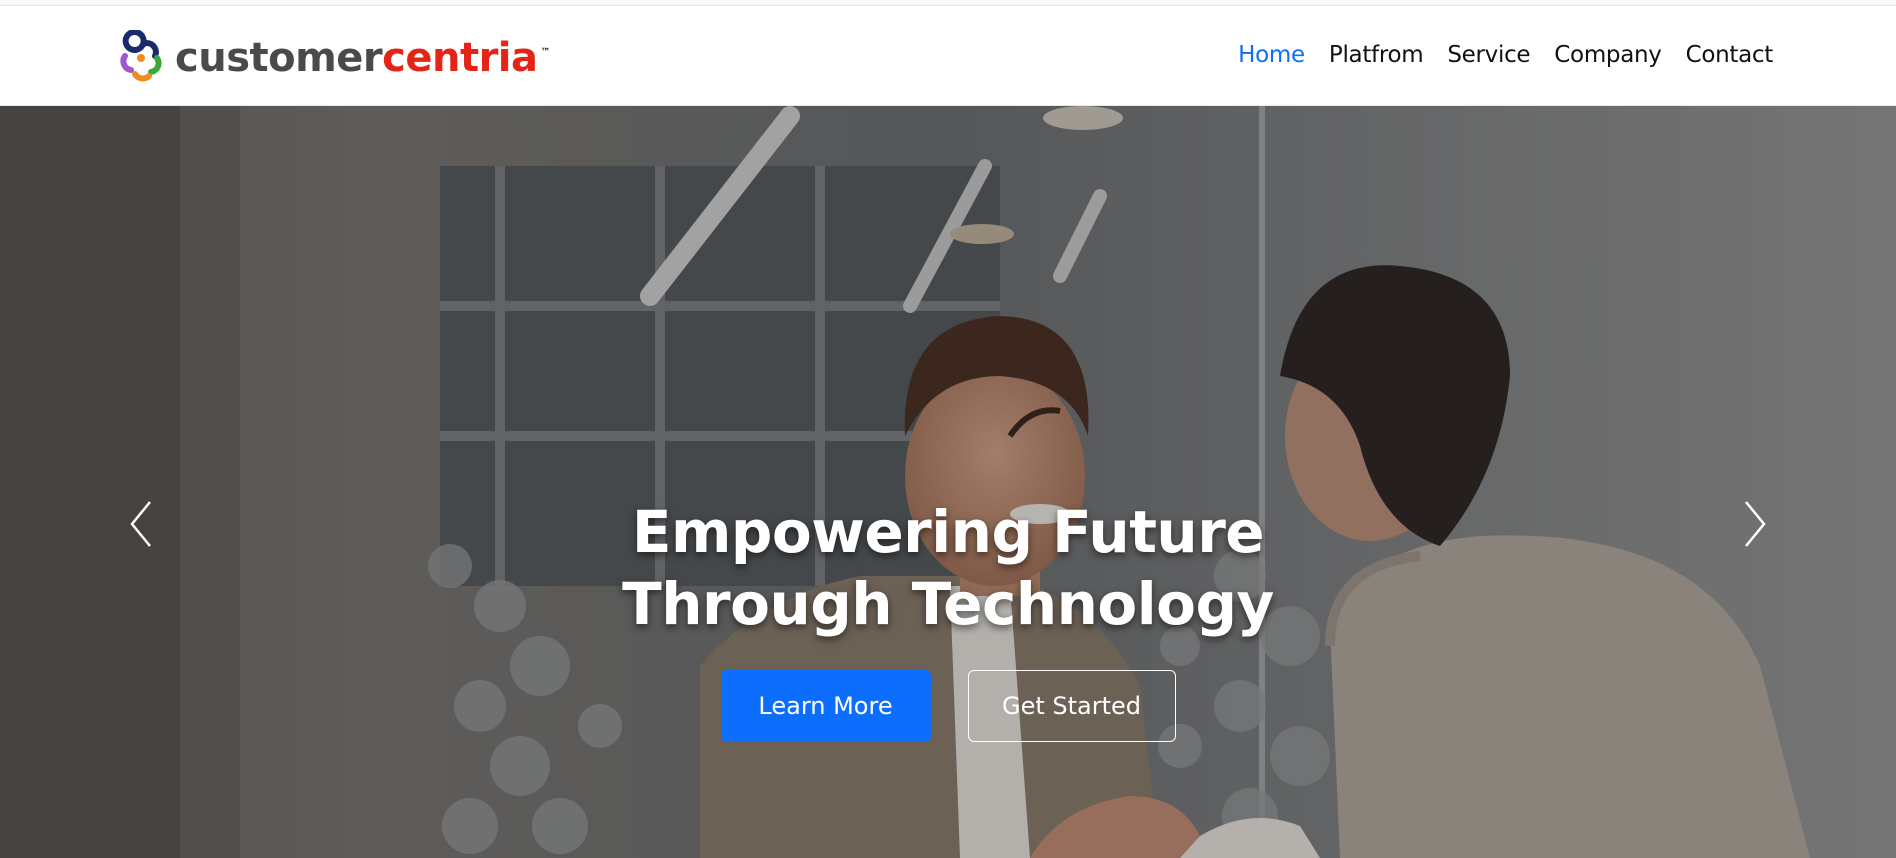  What do you see at coordinates (1376, 55) in the screenshot?
I see `nav-platform: Platfrom` at bounding box center [1376, 55].